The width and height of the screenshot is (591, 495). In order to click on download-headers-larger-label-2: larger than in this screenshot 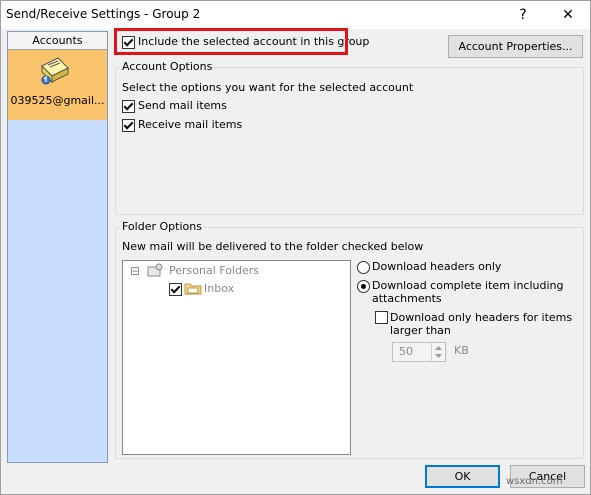, I will do `click(420, 330)`.